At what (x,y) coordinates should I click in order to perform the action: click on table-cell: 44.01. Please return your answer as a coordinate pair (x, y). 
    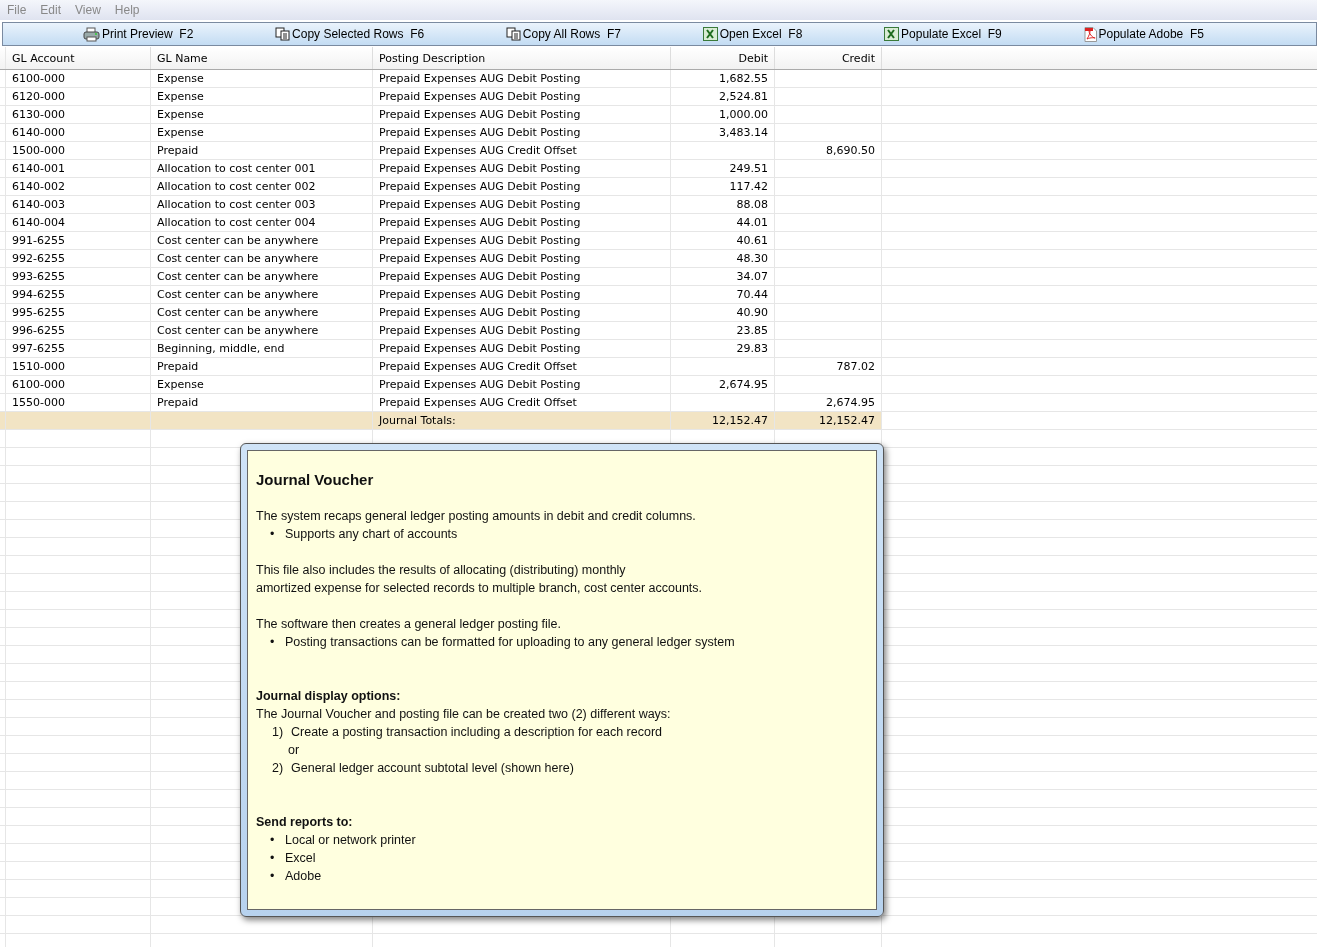
    Looking at the image, I should click on (752, 222).